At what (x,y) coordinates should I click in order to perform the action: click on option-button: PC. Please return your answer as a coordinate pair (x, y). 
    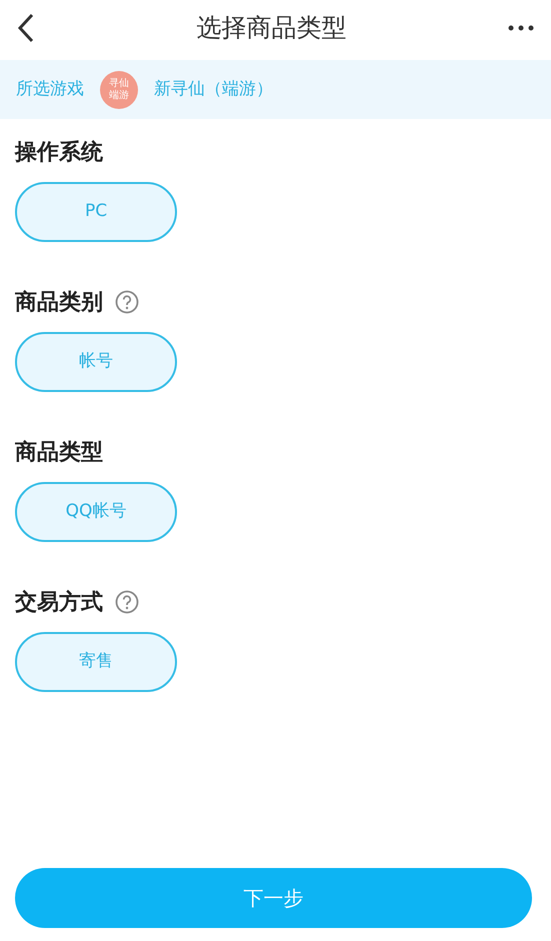
    Looking at the image, I should click on (96, 212).